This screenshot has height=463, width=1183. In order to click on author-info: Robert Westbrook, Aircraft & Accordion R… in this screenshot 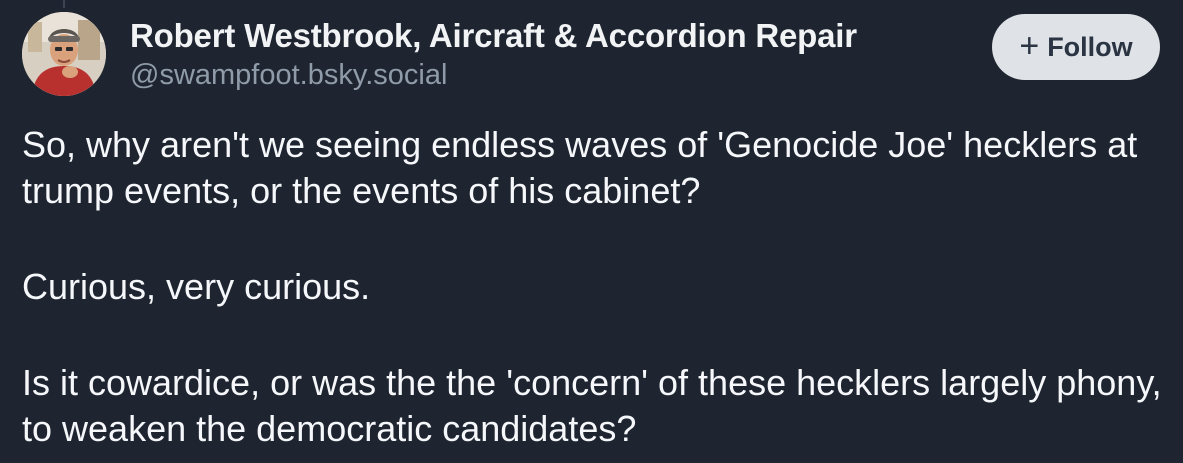, I will do `click(493, 55)`.